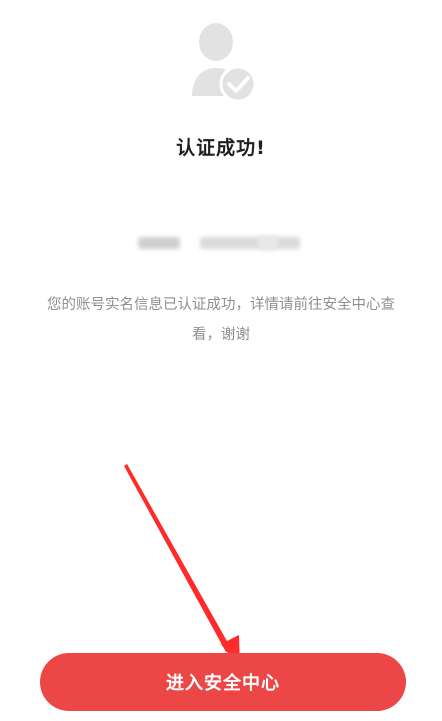 The width and height of the screenshot is (442, 721). Describe the element at coordinates (268, 243) in the screenshot. I see `masked-id-fragment` at that location.